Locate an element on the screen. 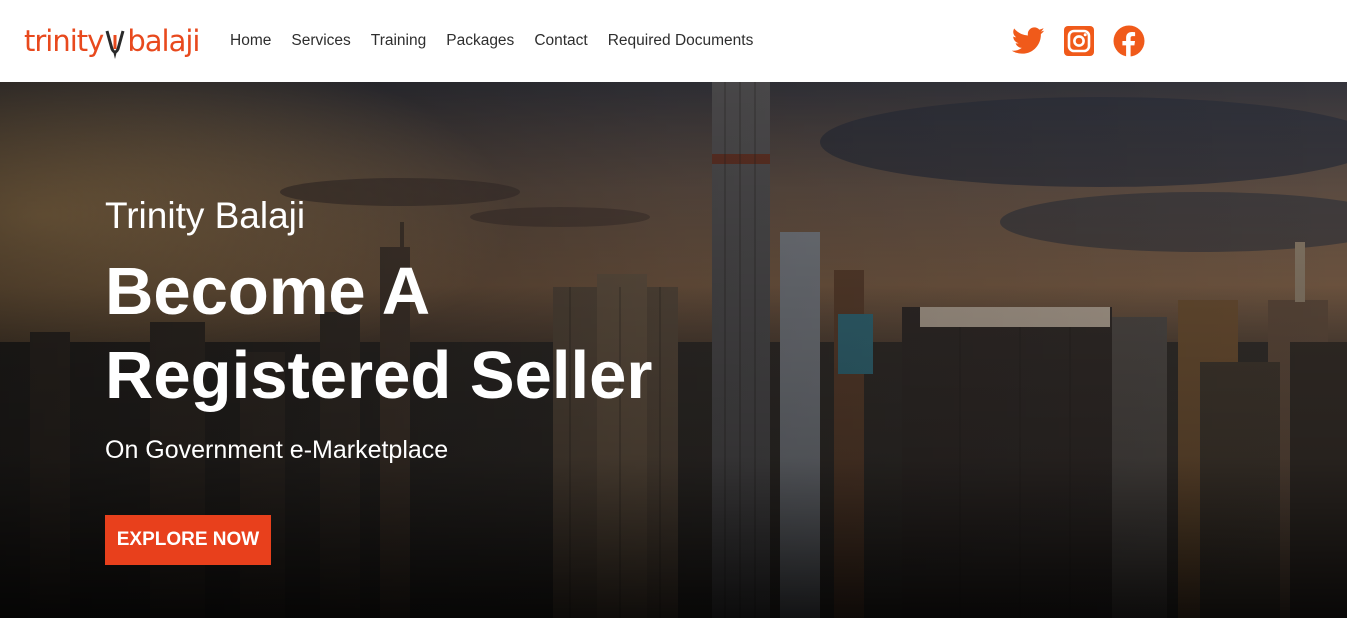 The height and width of the screenshot is (618, 1347). twitter-icon is located at coordinates (1028, 41).